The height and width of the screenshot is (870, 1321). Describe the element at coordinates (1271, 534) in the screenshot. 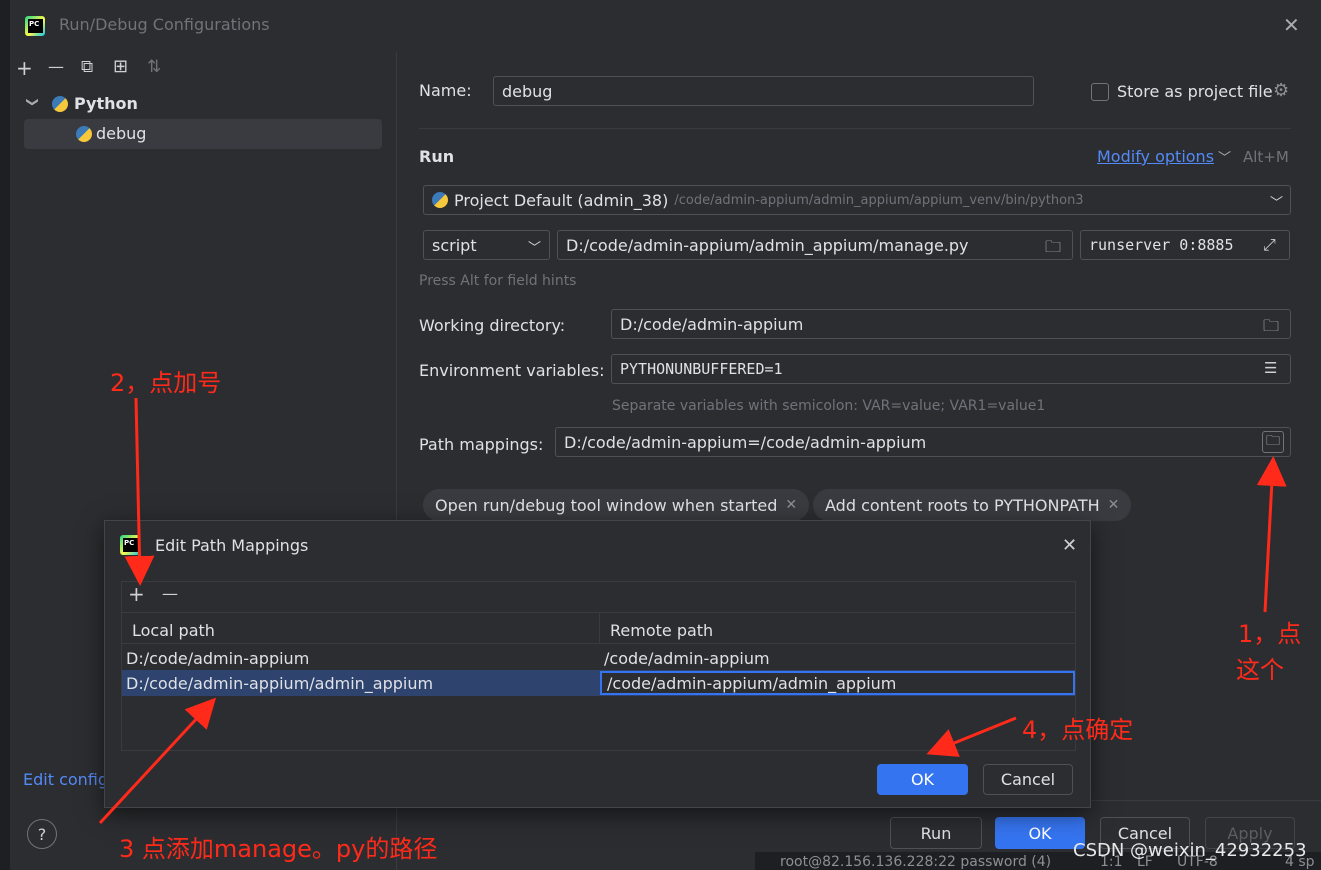

I see `arrow-step1` at that location.